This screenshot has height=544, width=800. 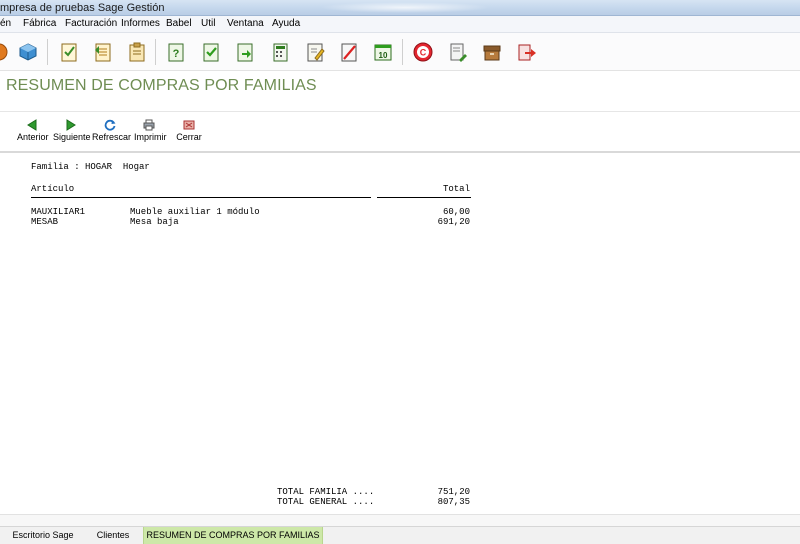 I want to click on next-button: Siguiente, so click(x=72, y=135).